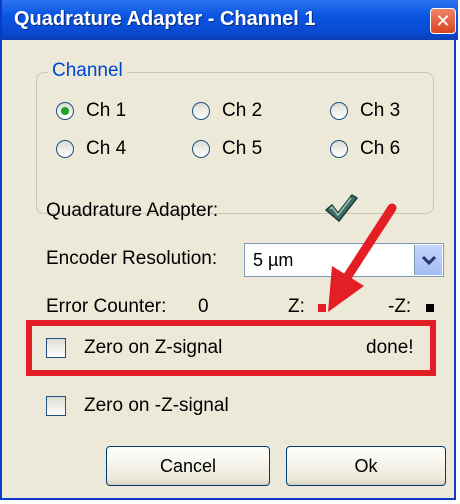 The height and width of the screenshot is (504, 460). Describe the element at coordinates (366, 466) in the screenshot. I see `ok-button: Ok` at that location.